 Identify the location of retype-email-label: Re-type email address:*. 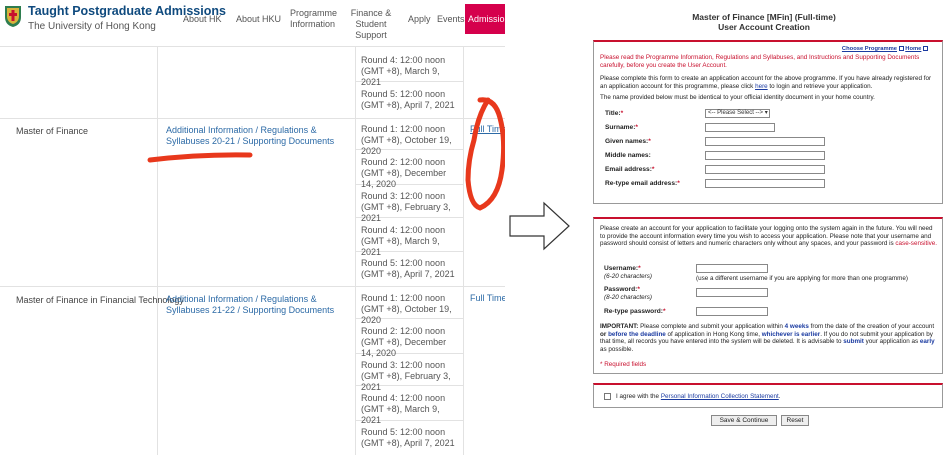
(642, 183).